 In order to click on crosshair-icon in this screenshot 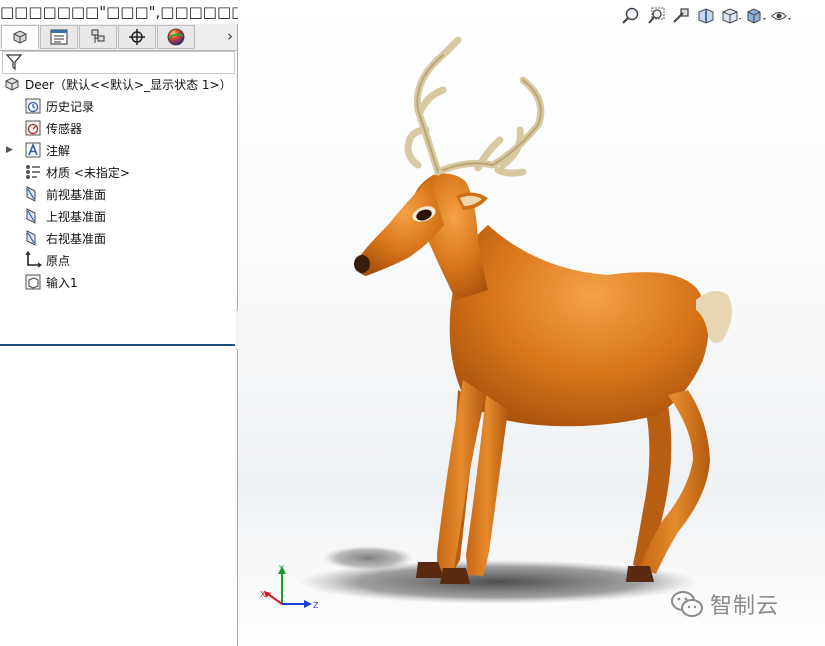, I will do `click(137, 37)`.